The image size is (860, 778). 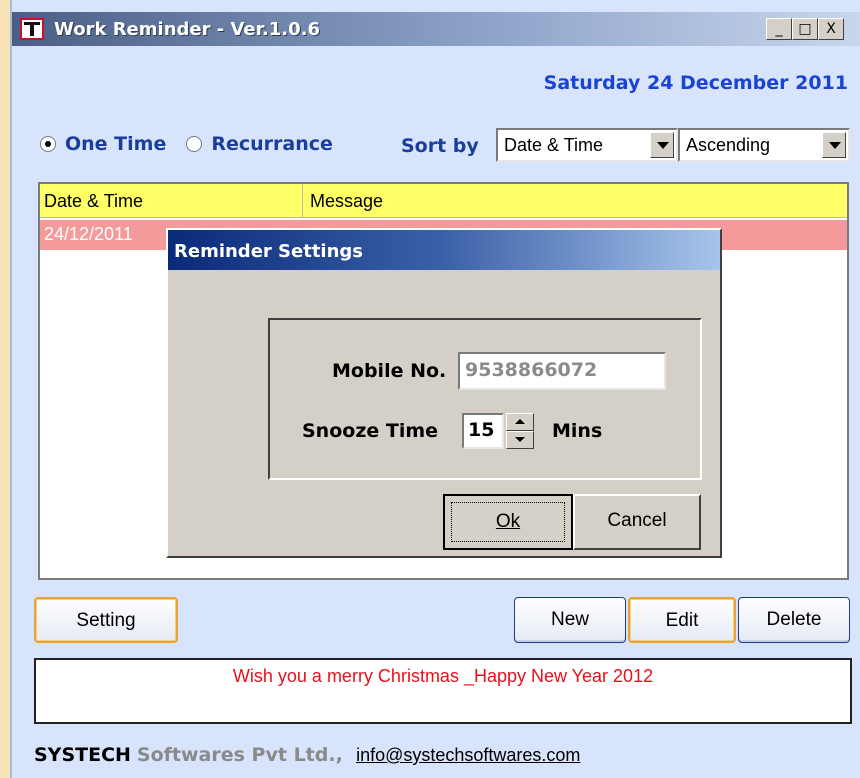 What do you see at coordinates (302, 201) in the screenshot?
I see `column-divider` at bounding box center [302, 201].